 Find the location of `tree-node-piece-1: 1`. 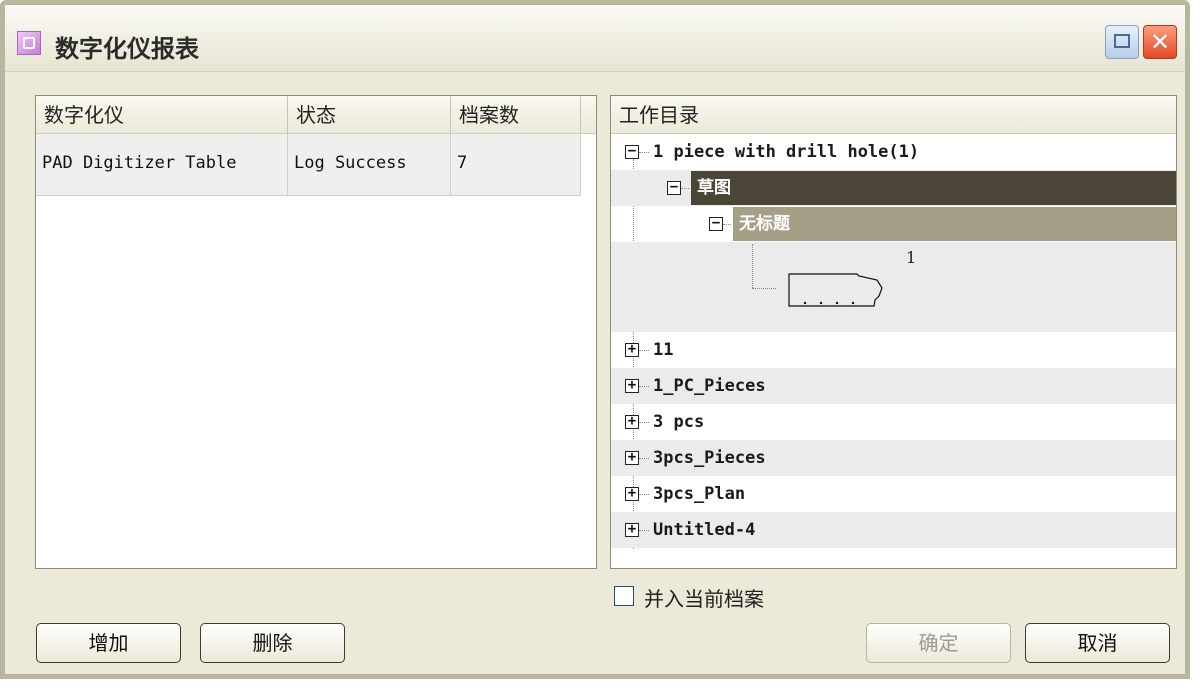

tree-node-piece-1: 1 is located at coordinates (893, 287).